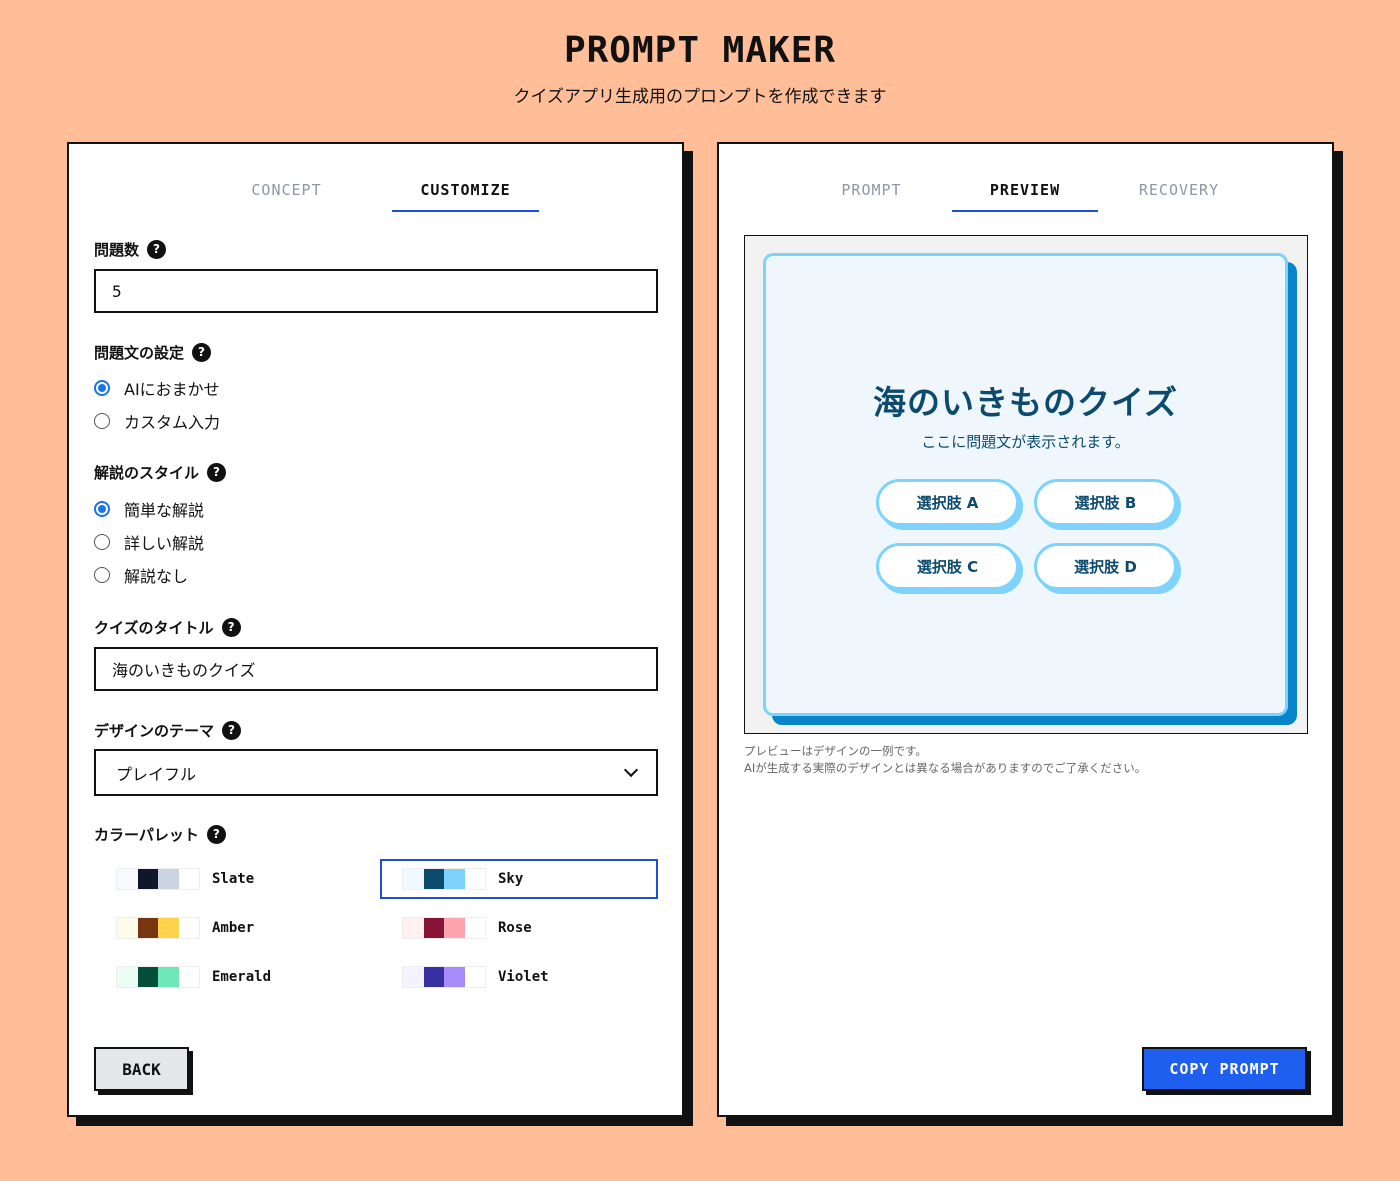 This screenshot has height=1181, width=1400. Describe the element at coordinates (141, 1069) in the screenshot. I see `back-button: BACK` at that location.